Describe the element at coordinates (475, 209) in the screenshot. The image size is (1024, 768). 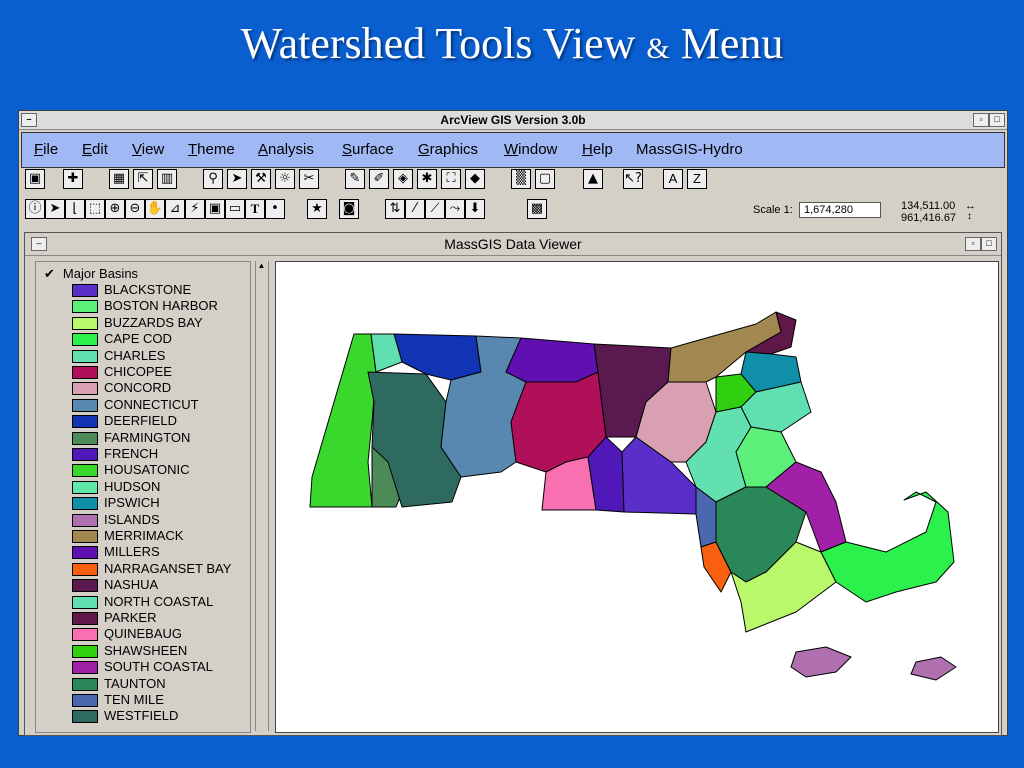
I see `watershed-icon: ⬇` at that location.